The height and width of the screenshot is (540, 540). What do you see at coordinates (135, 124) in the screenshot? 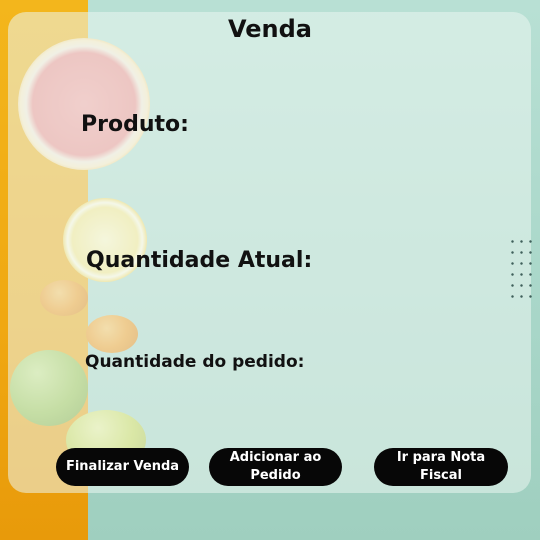
I see `product-label: Produto:` at bounding box center [135, 124].